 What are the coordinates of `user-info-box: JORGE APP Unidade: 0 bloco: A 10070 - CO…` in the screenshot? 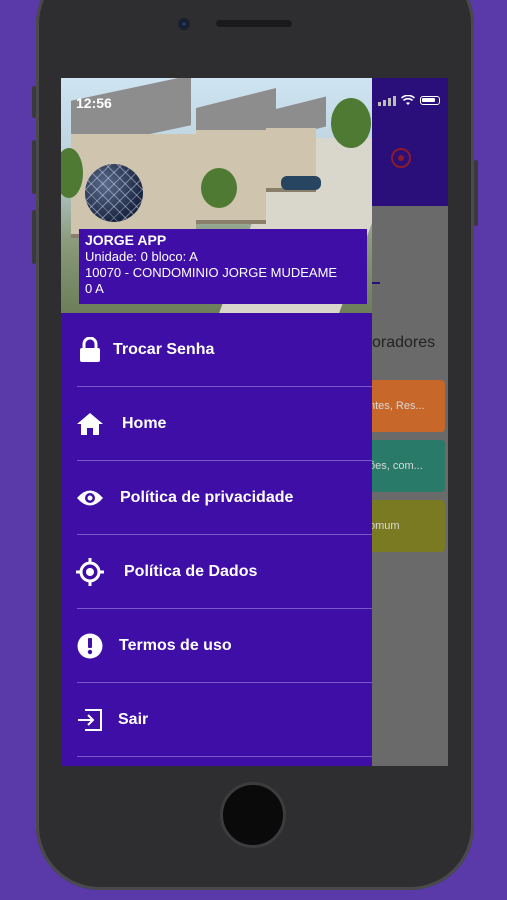 It's located at (223, 266).